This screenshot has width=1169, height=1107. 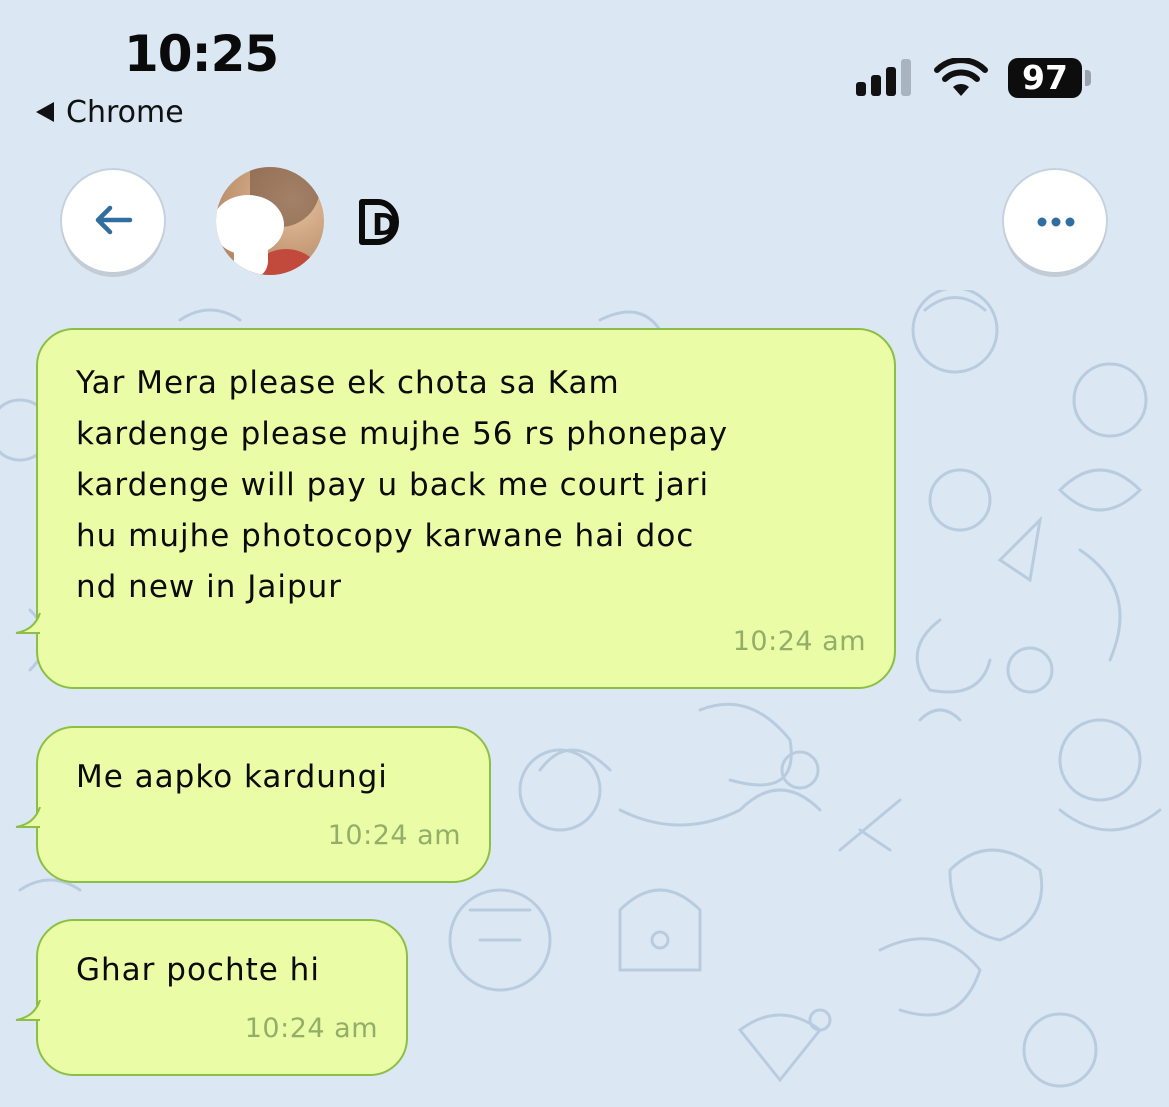 What do you see at coordinates (1088, 78) in the screenshot?
I see `battery-cap` at bounding box center [1088, 78].